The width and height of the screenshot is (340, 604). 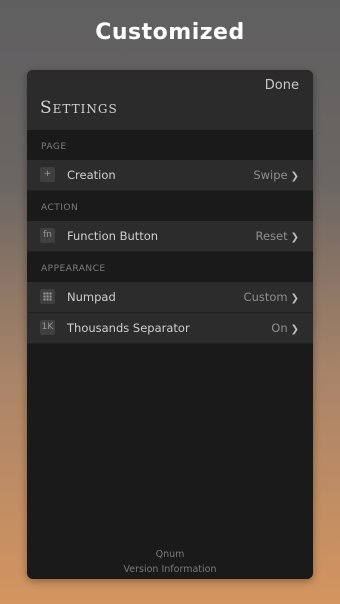 I want to click on row-thousands-separator: 1K Thousands Separator On ❯, so click(x=170, y=328).